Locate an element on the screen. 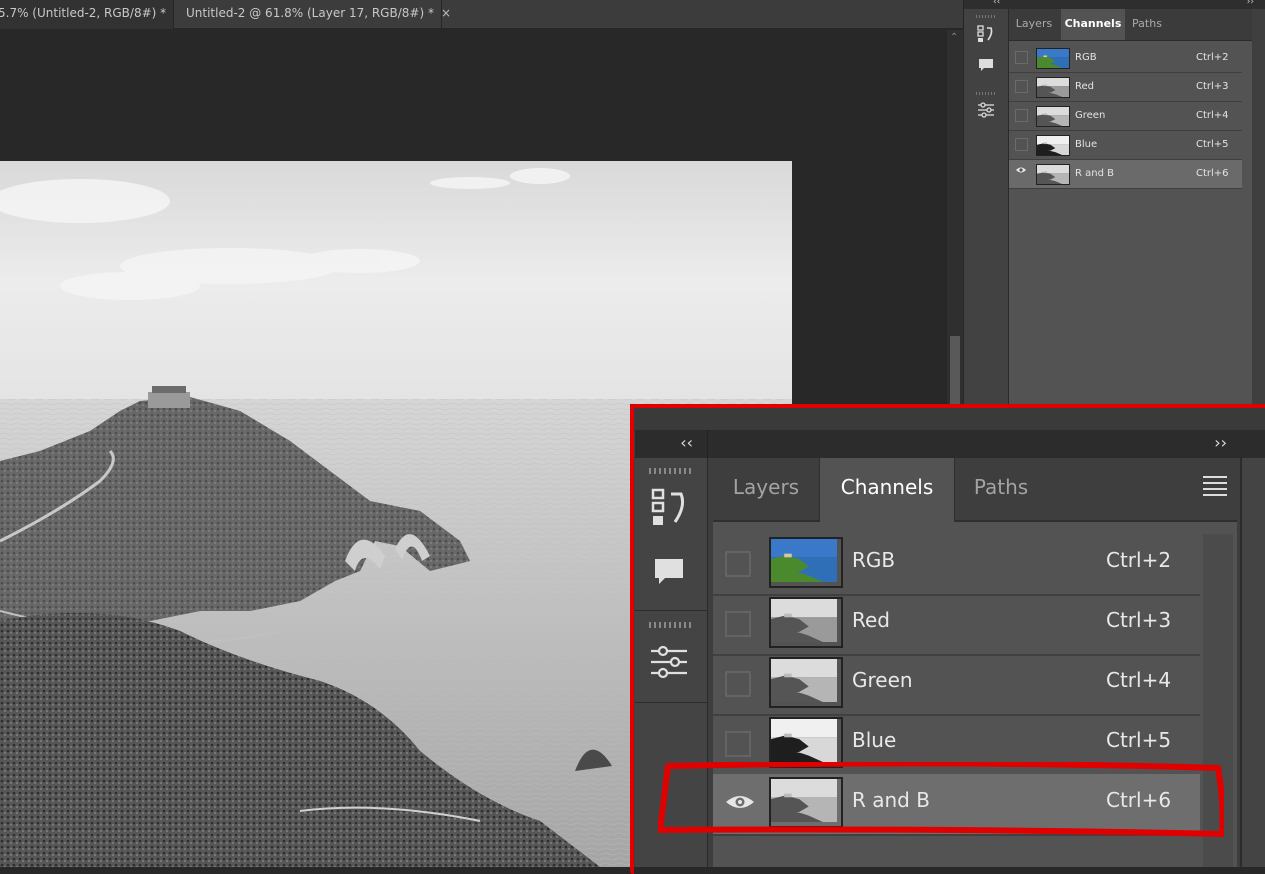 The width and height of the screenshot is (1265, 874). canvas-vertical-scrollbar: ⌃ is located at coordinates (955, 220).